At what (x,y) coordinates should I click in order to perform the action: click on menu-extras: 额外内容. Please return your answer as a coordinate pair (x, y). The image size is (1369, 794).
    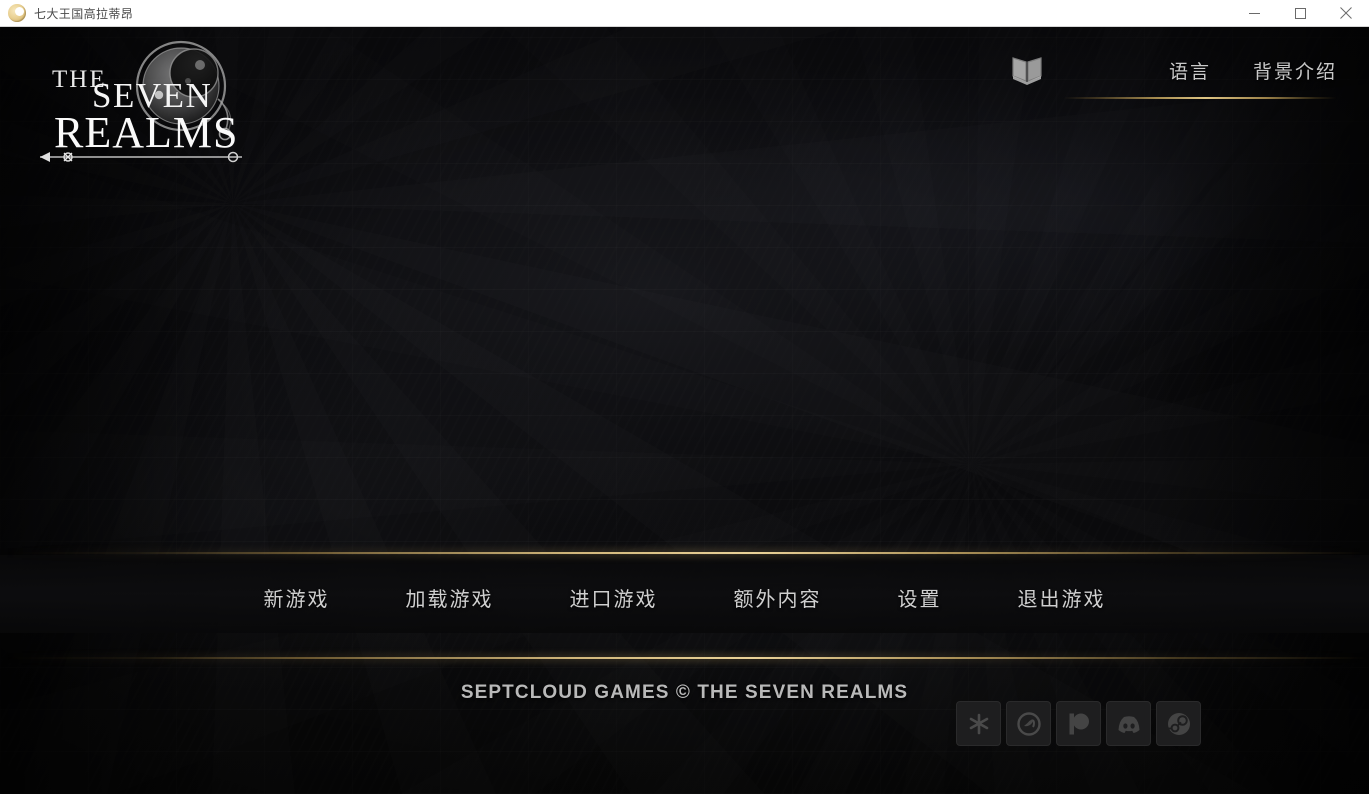
    Looking at the image, I should click on (778, 597).